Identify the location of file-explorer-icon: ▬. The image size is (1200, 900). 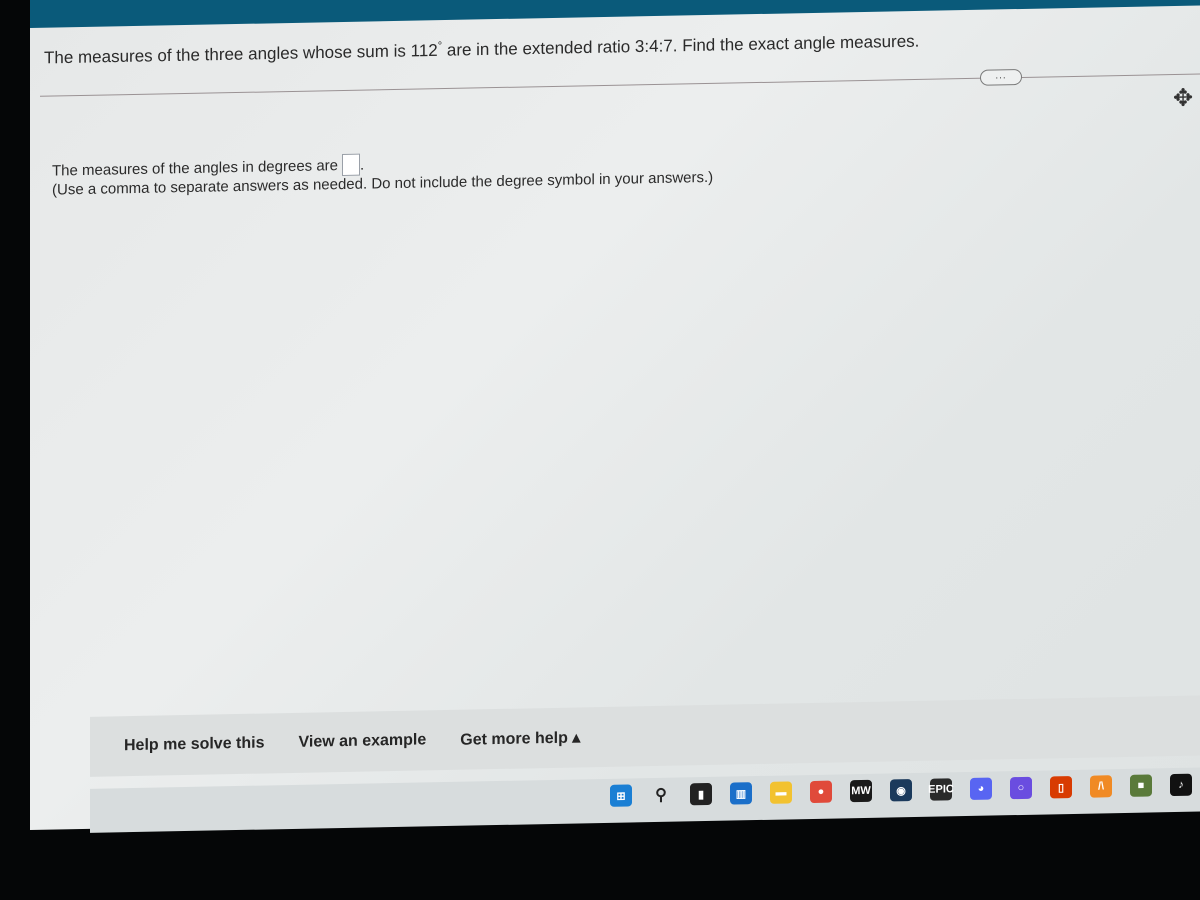
(781, 792).